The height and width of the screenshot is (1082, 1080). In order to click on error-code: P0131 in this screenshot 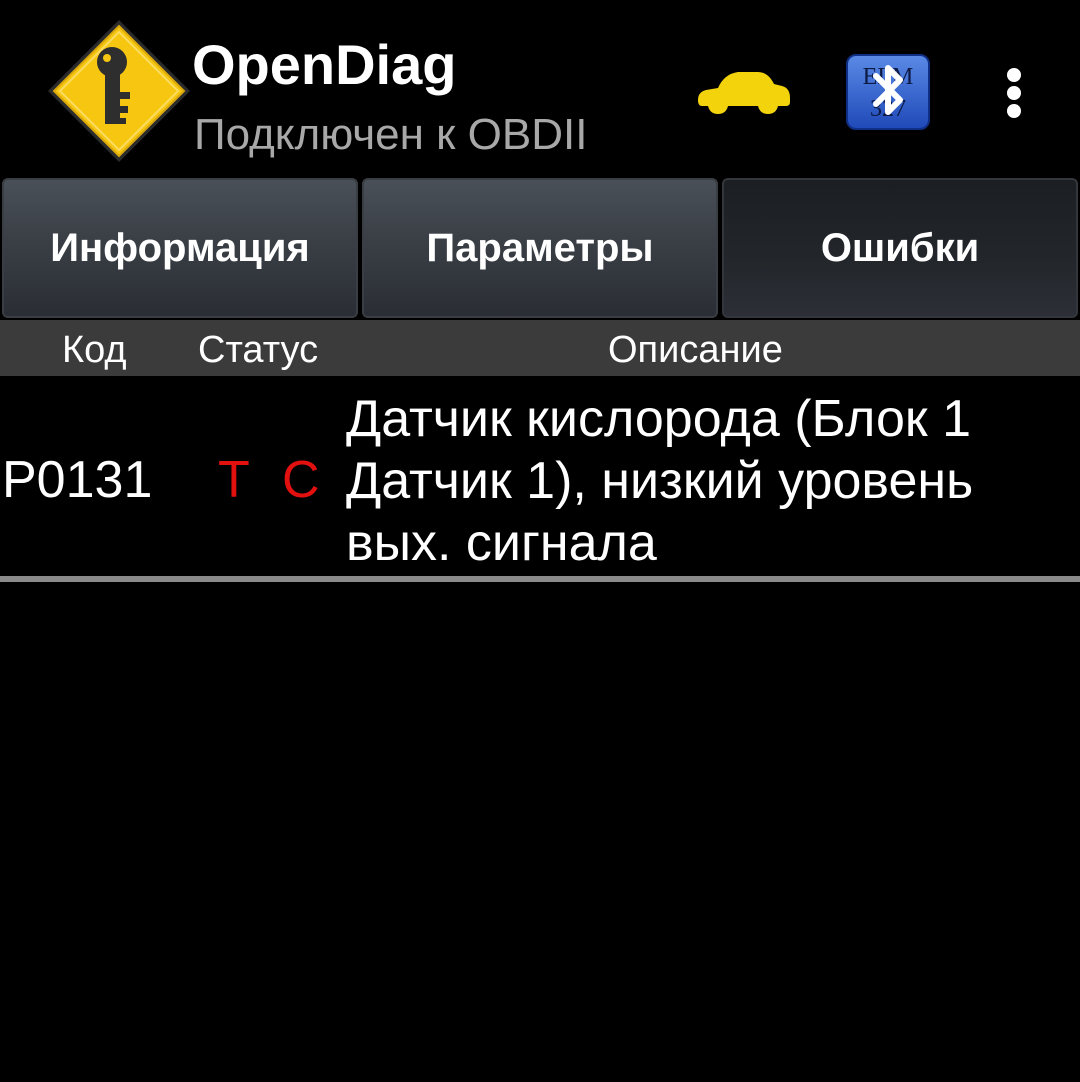, I will do `click(77, 480)`.